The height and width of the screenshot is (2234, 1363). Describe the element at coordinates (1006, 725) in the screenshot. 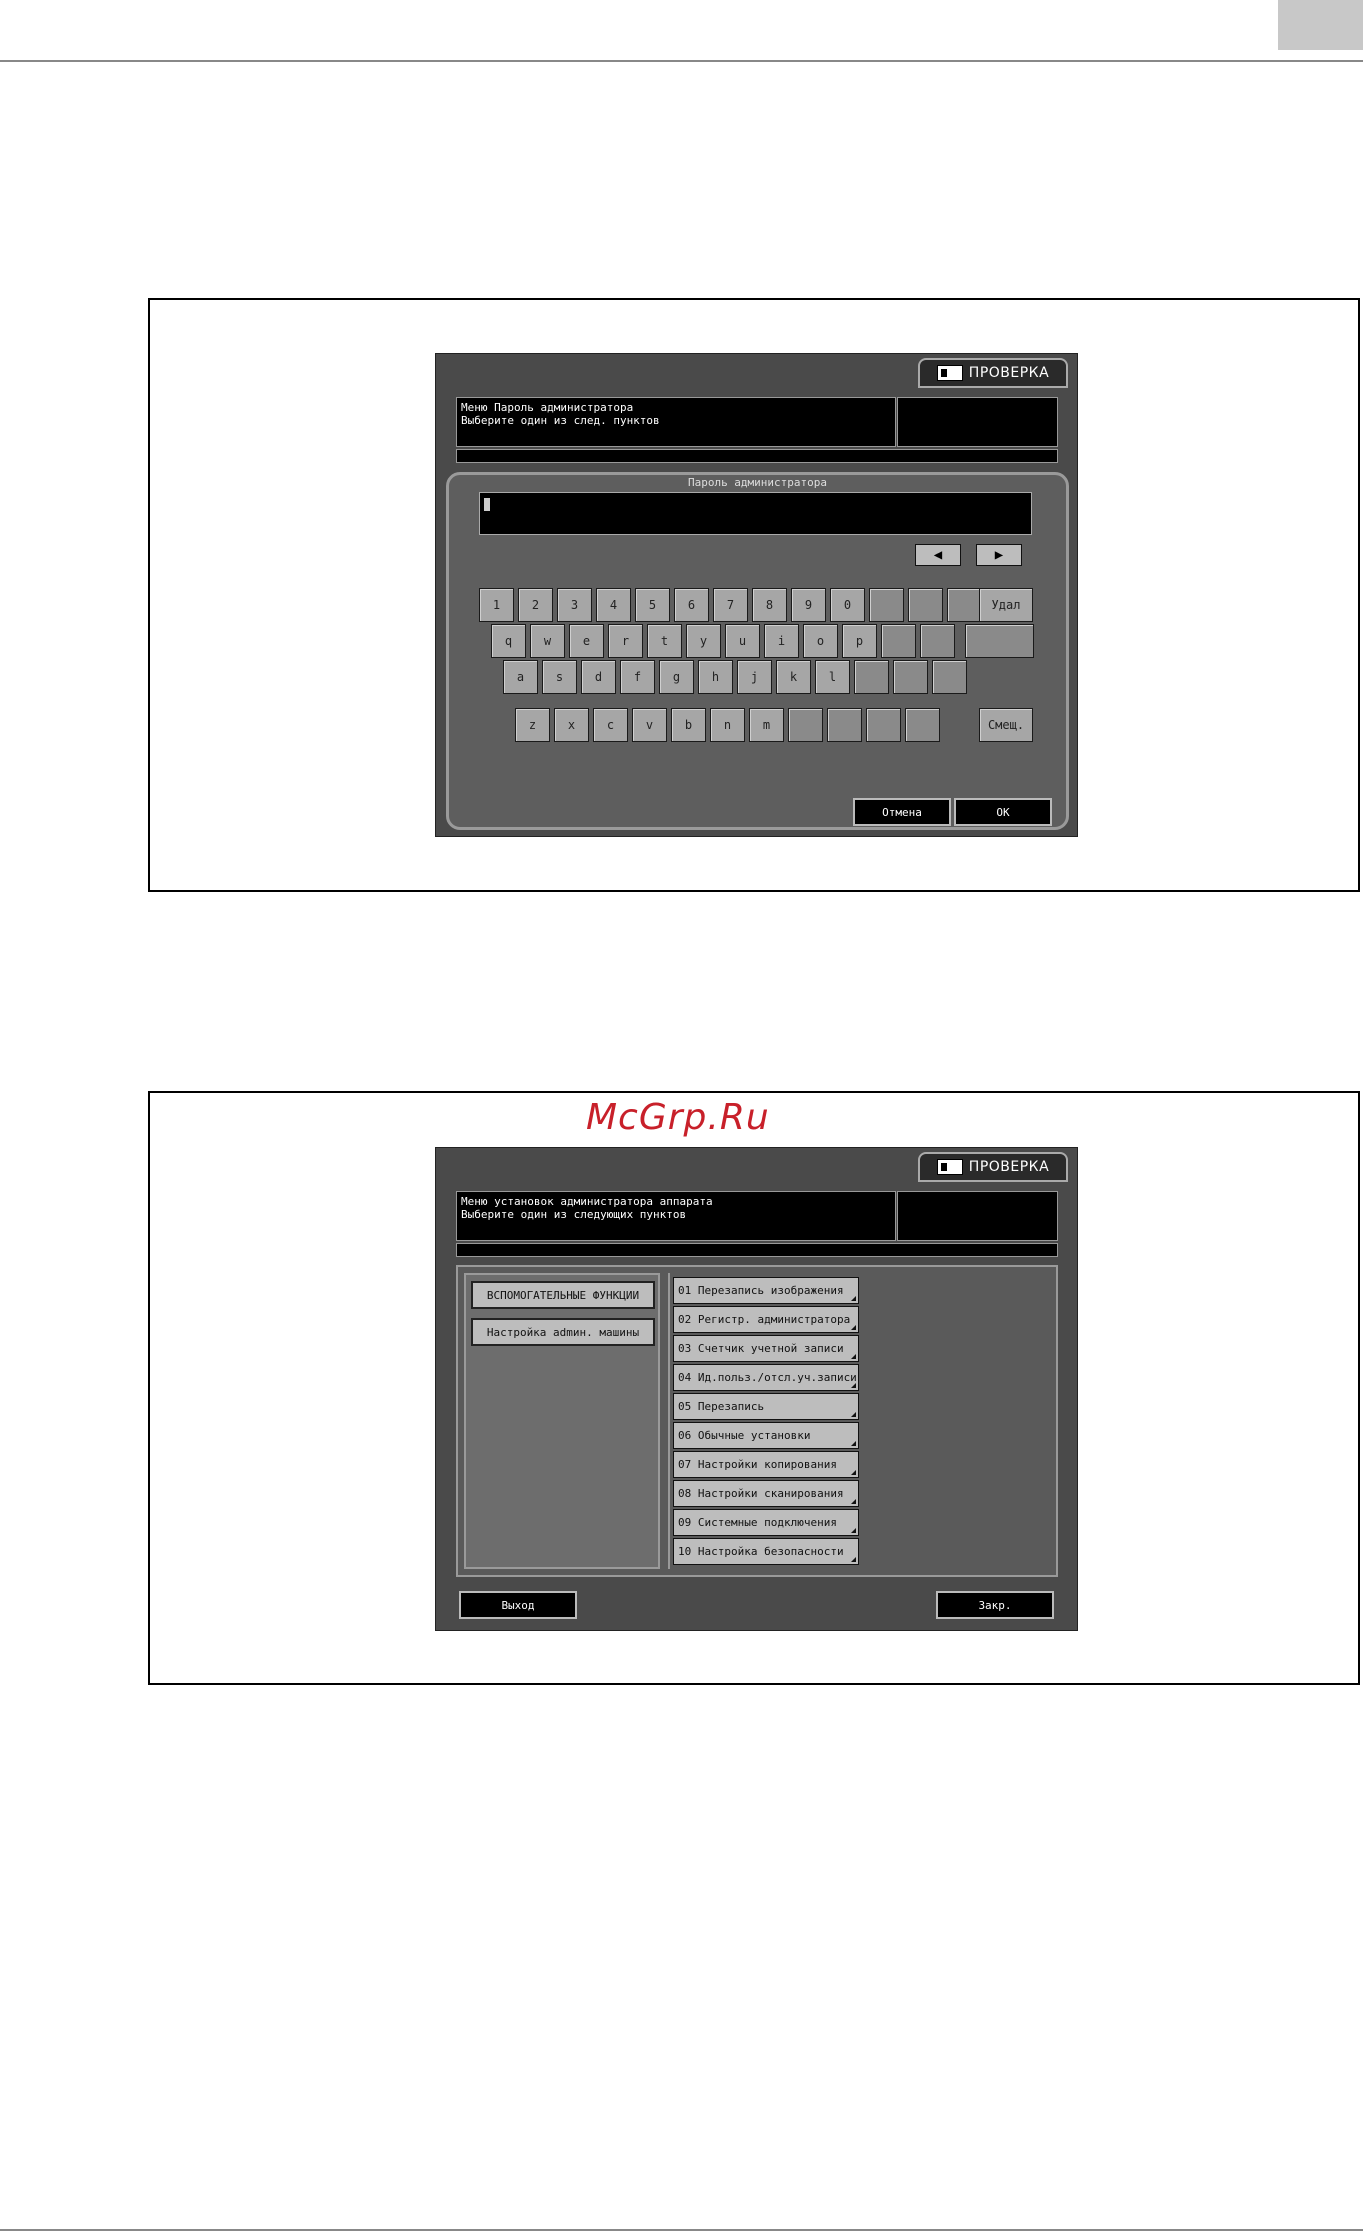

I see `shift-key: Смещ.` at that location.